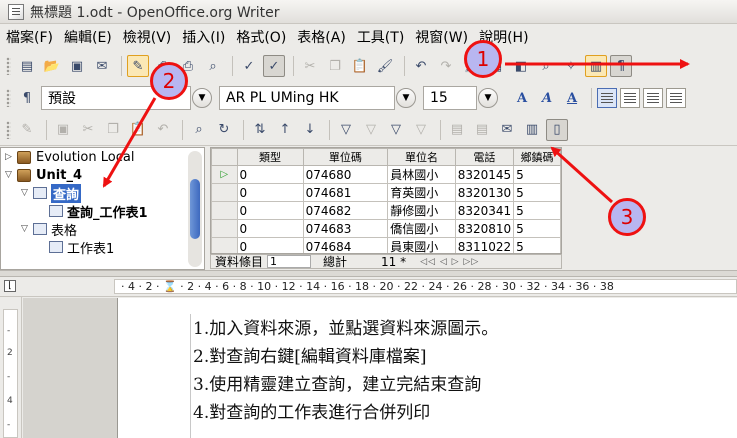 The image size is (737, 438). I want to click on callout-1: 1, so click(483, 59).